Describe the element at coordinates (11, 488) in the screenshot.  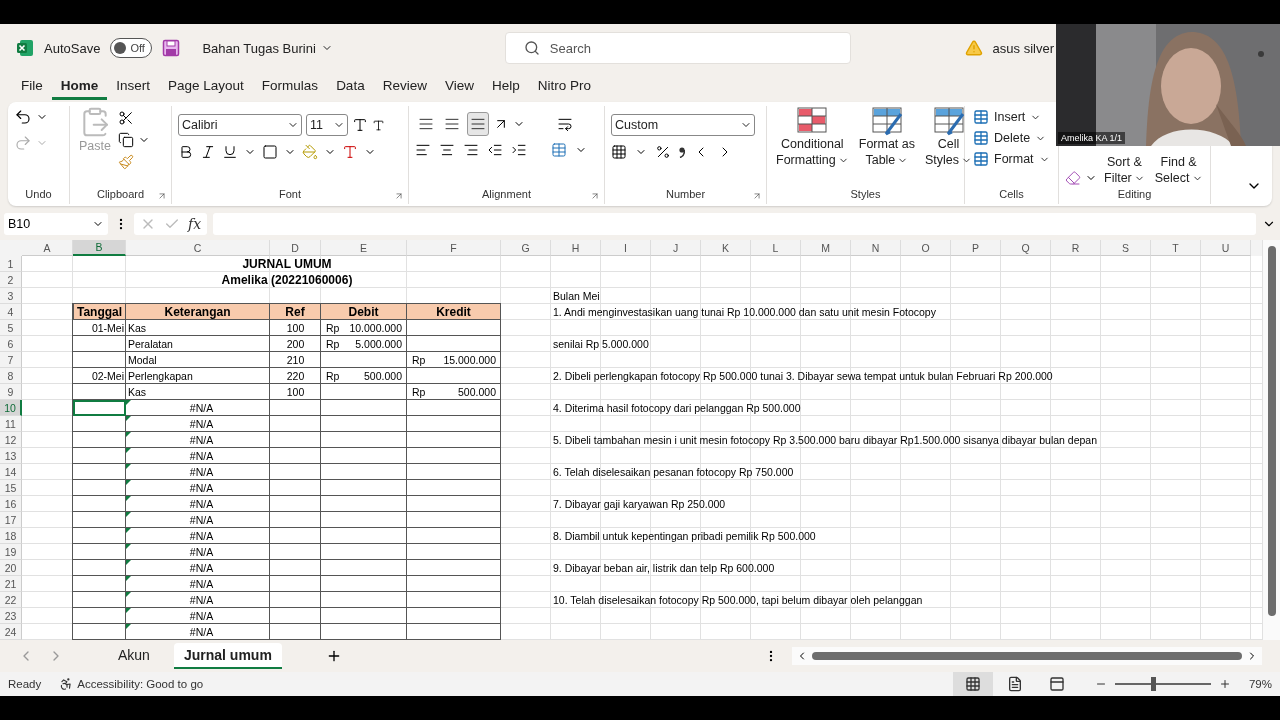
I see `row-number: 15` at that location.